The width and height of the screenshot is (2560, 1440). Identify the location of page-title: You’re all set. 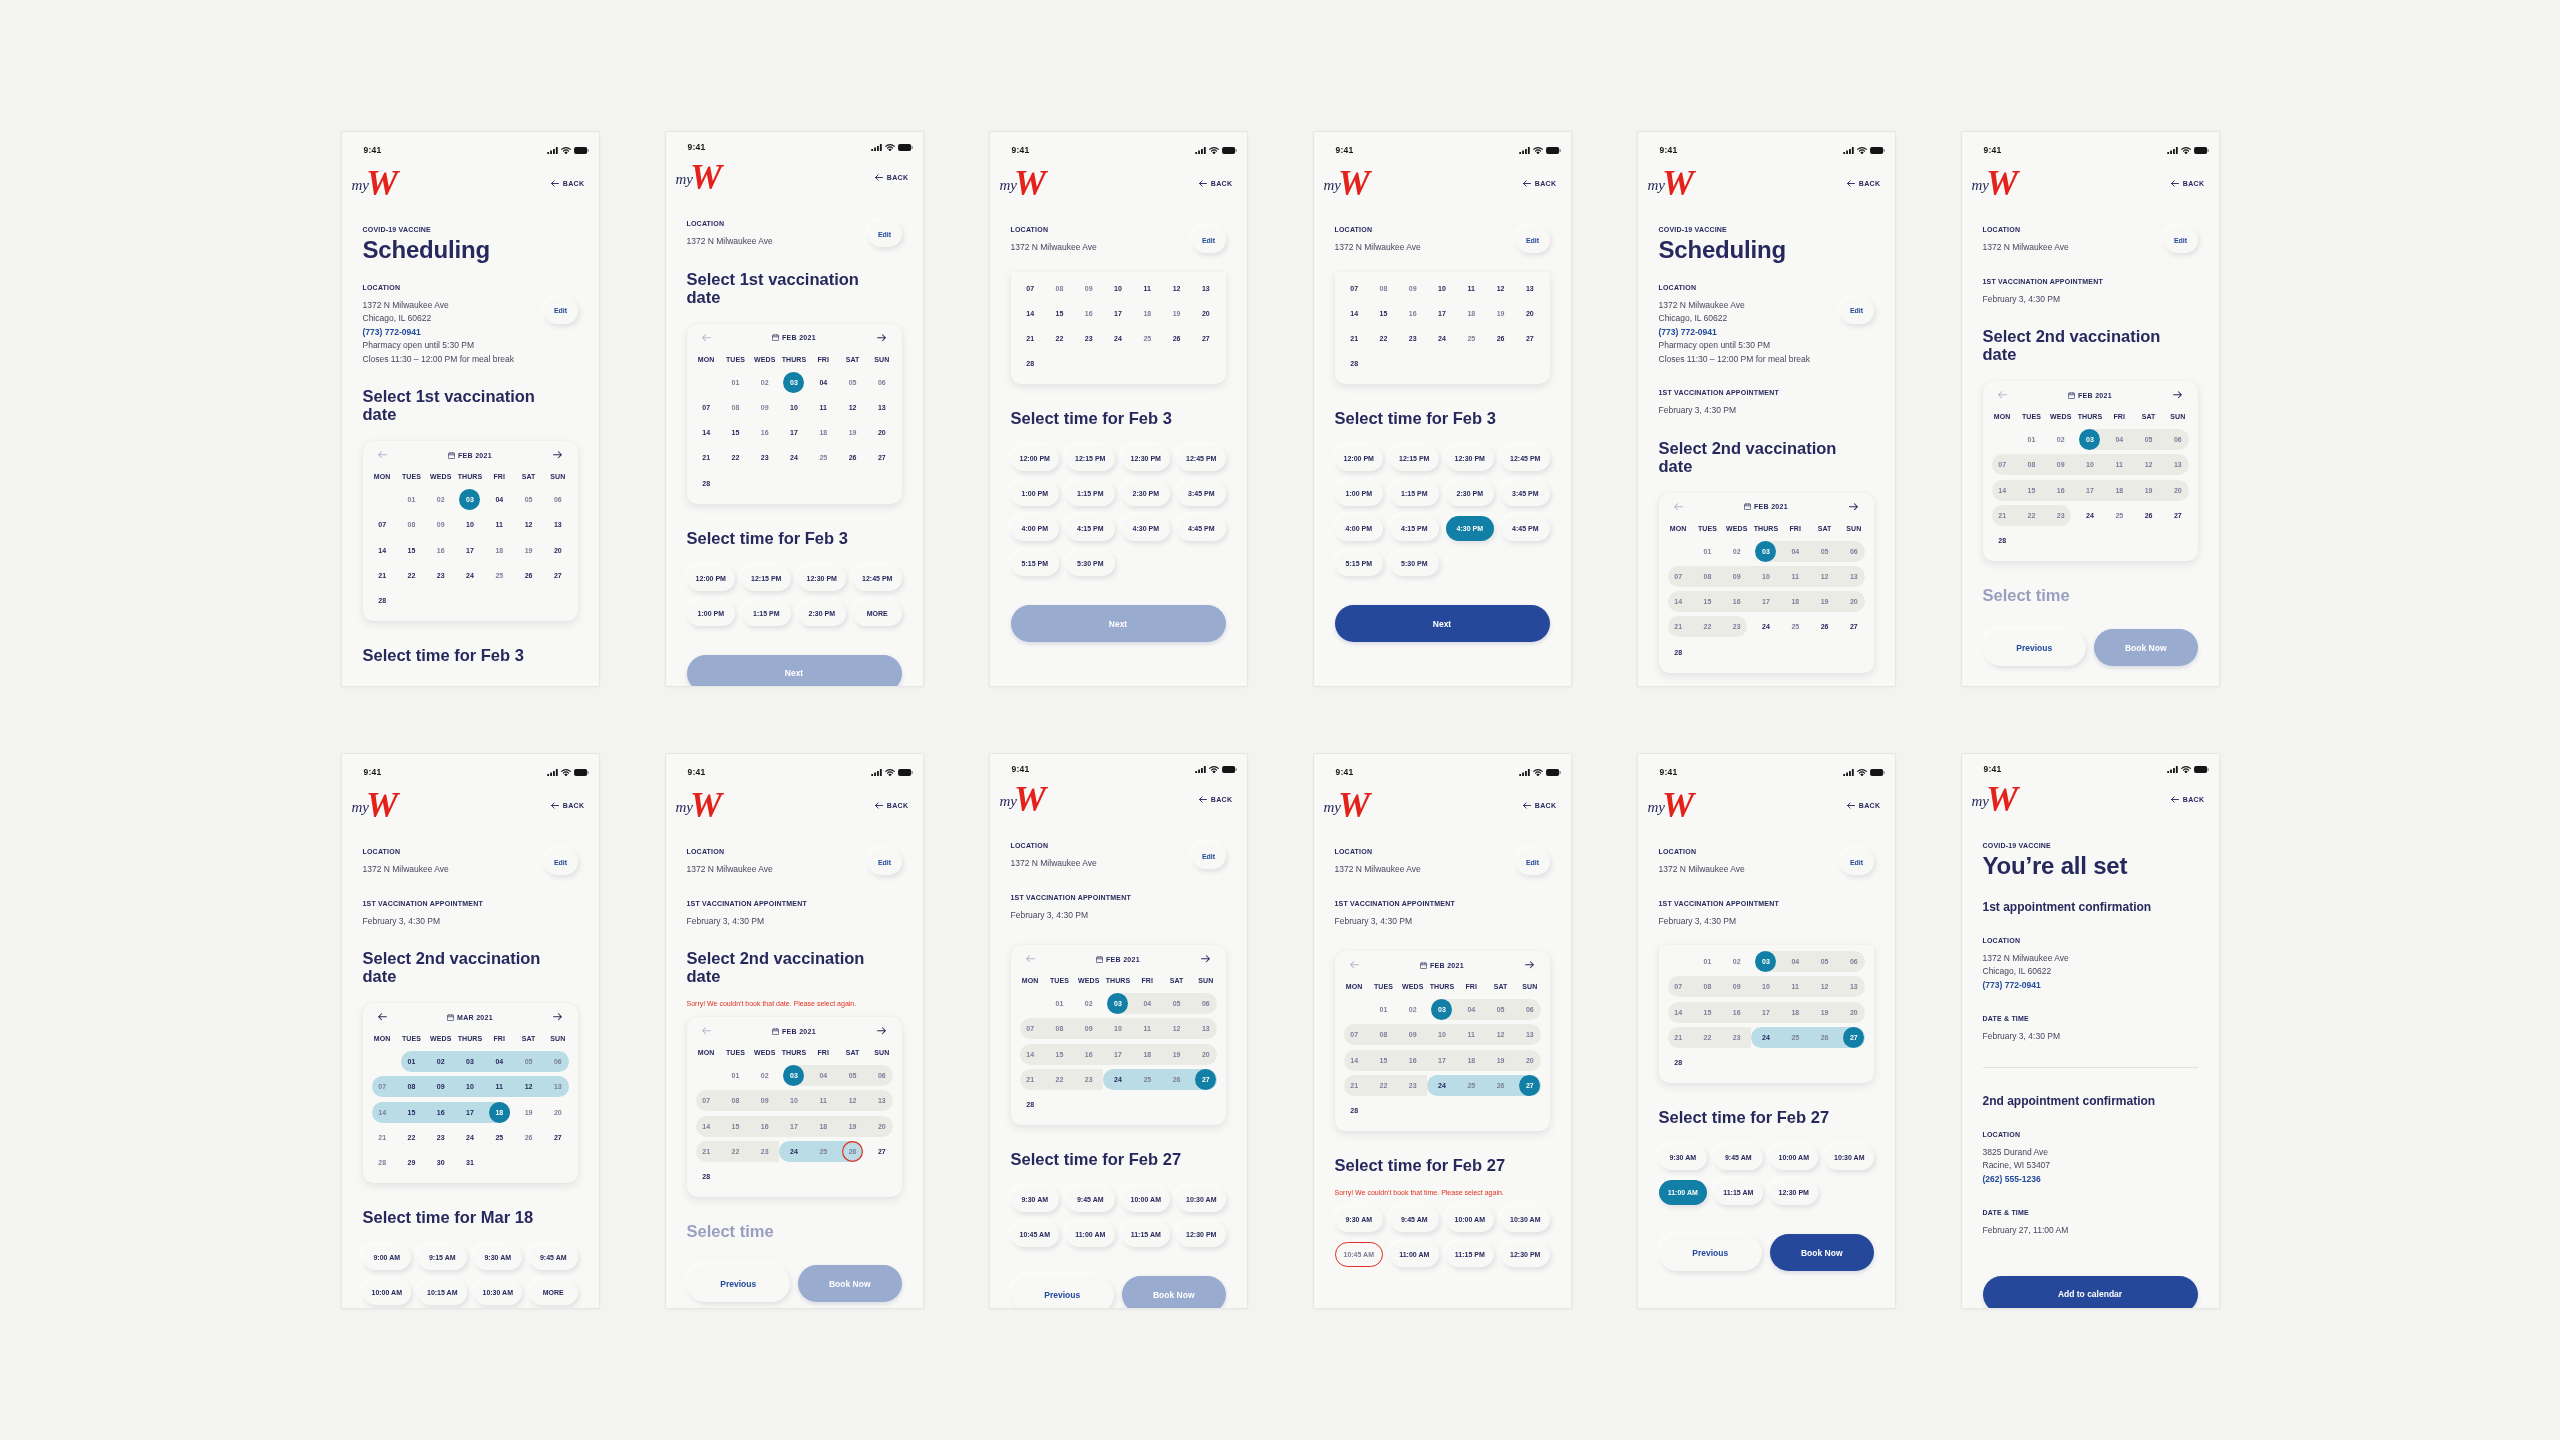
(2055, 865).